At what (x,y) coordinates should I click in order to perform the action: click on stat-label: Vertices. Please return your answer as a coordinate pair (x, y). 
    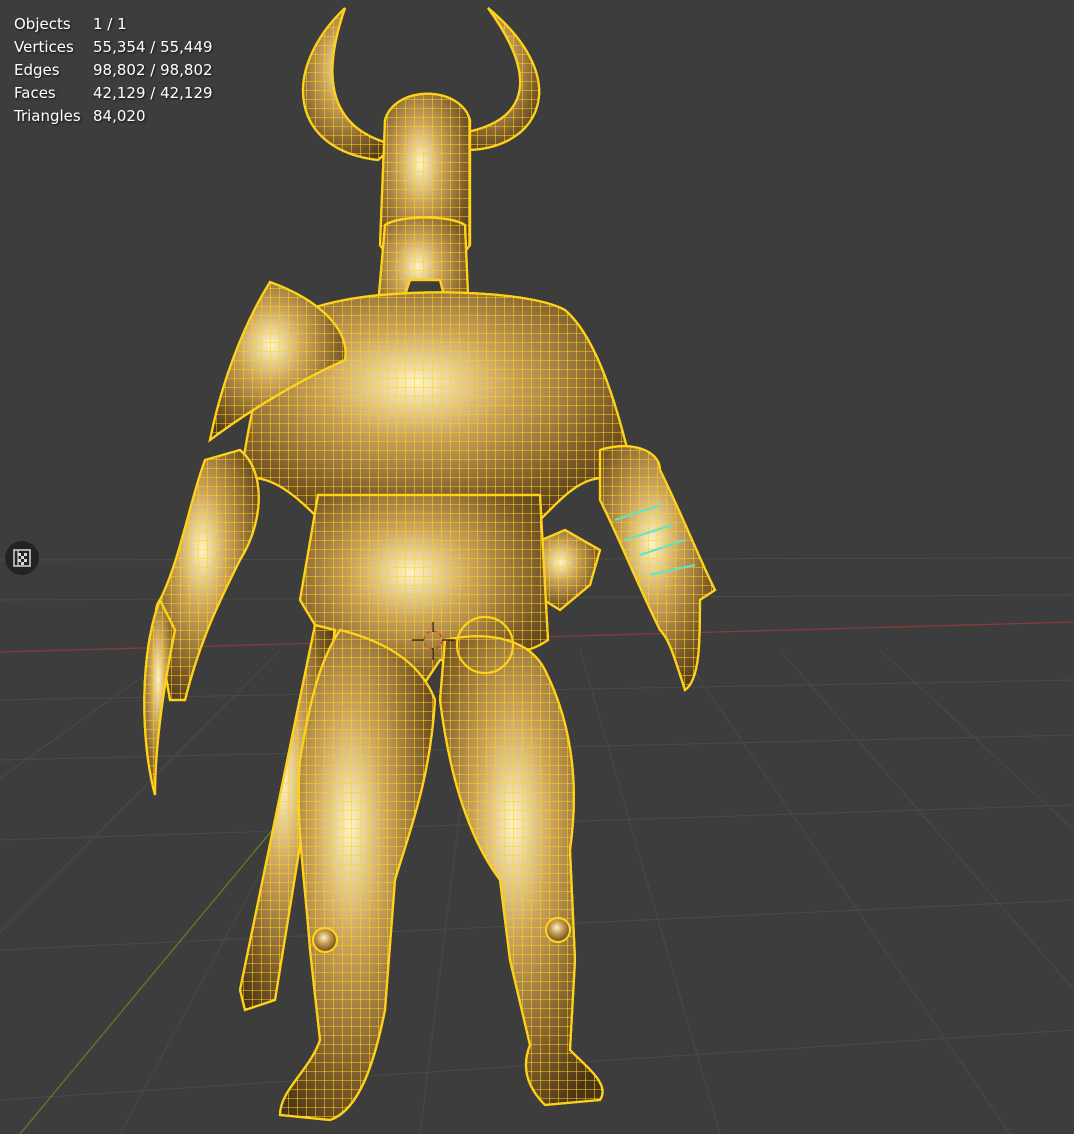
    Looking at the image, I should click on (44, 47).